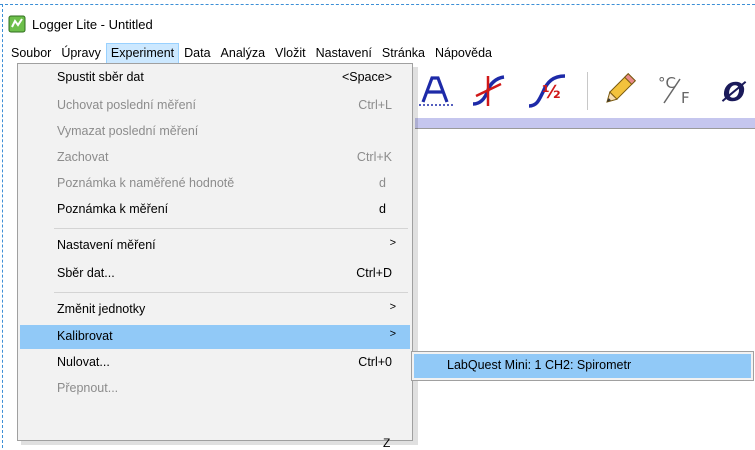  I want to click on menu-analyza: Analýza, so click(243, 53).